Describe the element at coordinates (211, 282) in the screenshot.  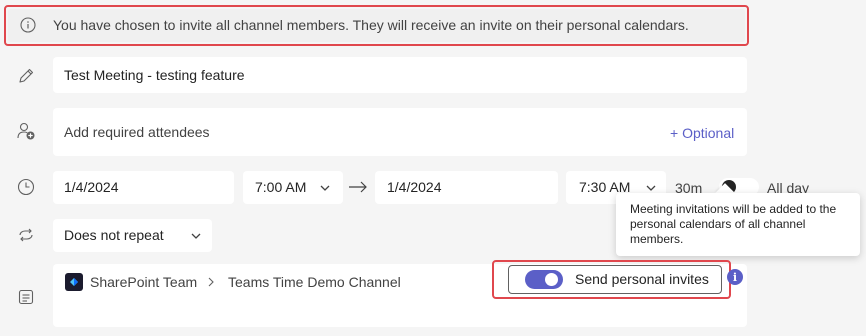
I see `chevron-right-icon` at that location.